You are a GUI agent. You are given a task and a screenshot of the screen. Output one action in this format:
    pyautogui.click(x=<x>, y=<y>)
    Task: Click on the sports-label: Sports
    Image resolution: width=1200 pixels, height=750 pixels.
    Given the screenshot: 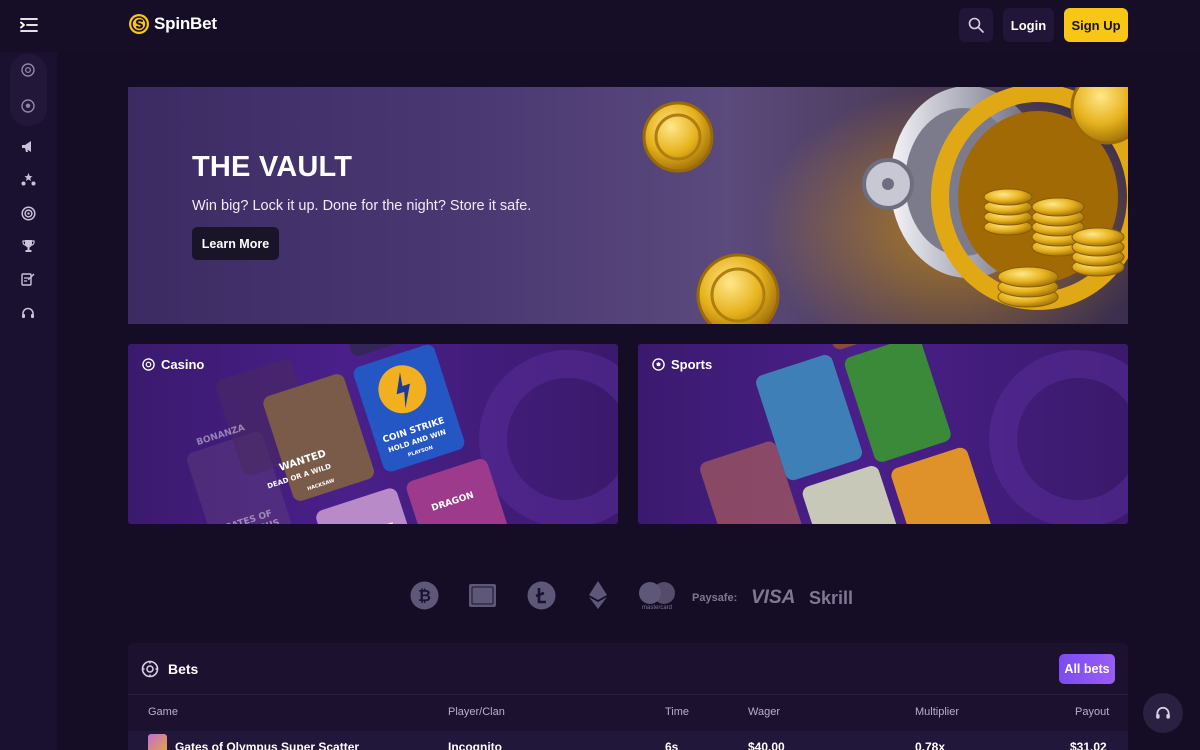 What is the action you would take?
    pyautogui.click(x=692, y=364)
    